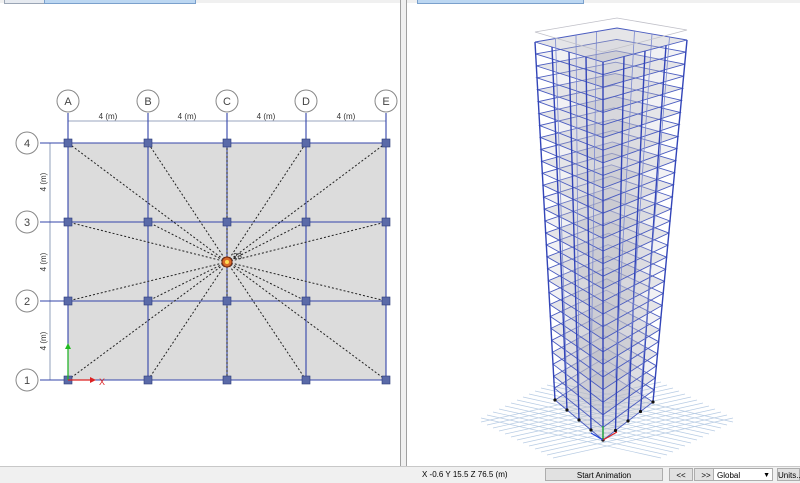 Image resolution: width=800 pixels, height=483 pixels. Describe the element at coordinates (227, 262) in the screenshot. I see `center-of-mass-dot` at that location.